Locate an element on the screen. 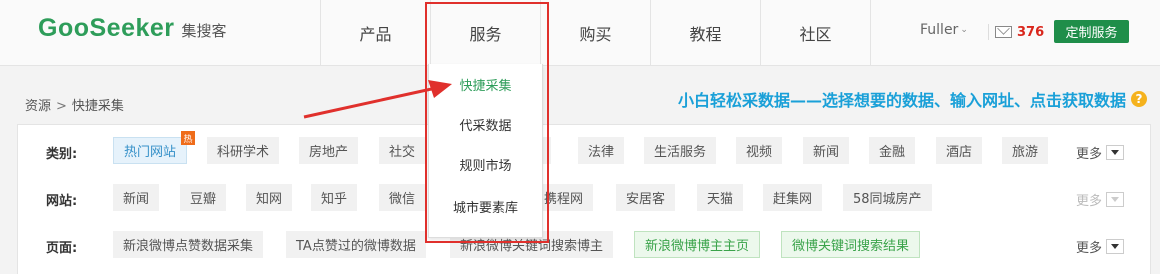 This screenshot has height=274, width=1160. chevron-down-icon: ⌄ is located at coordinates (964, 30).